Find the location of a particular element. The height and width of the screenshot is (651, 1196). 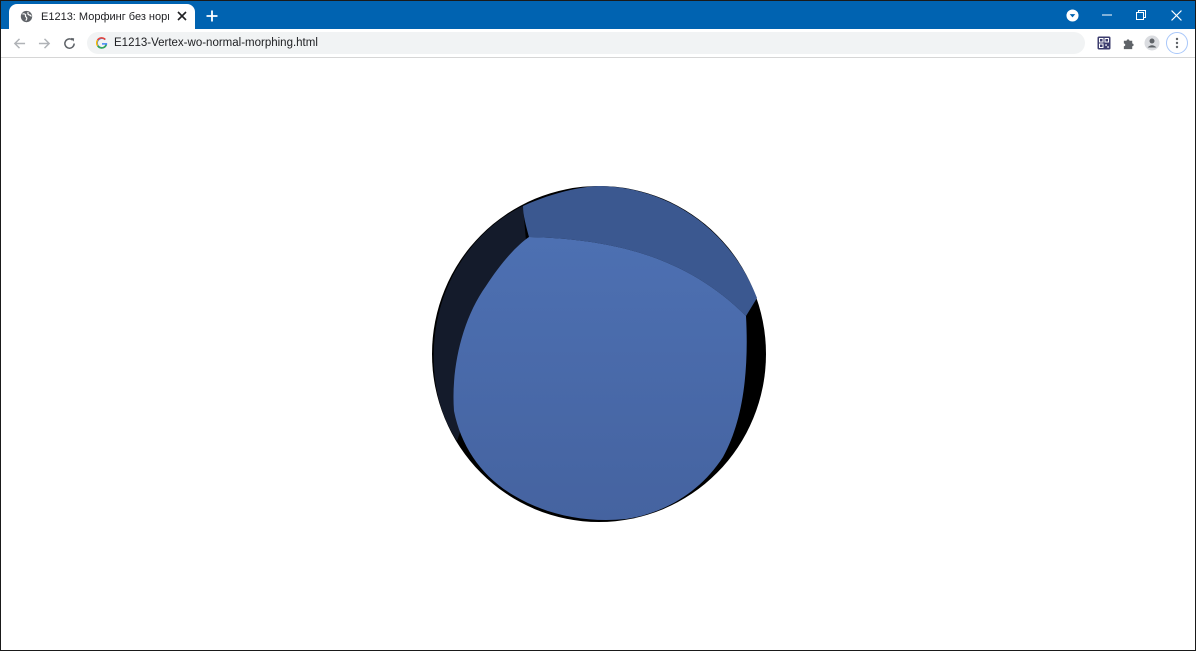

close-icon is located at coordinates (182, 16).